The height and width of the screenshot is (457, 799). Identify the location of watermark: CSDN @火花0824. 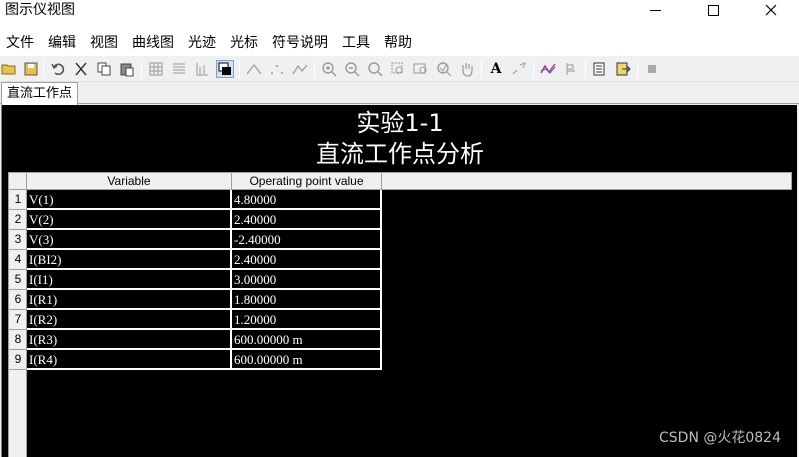
(720, 438).